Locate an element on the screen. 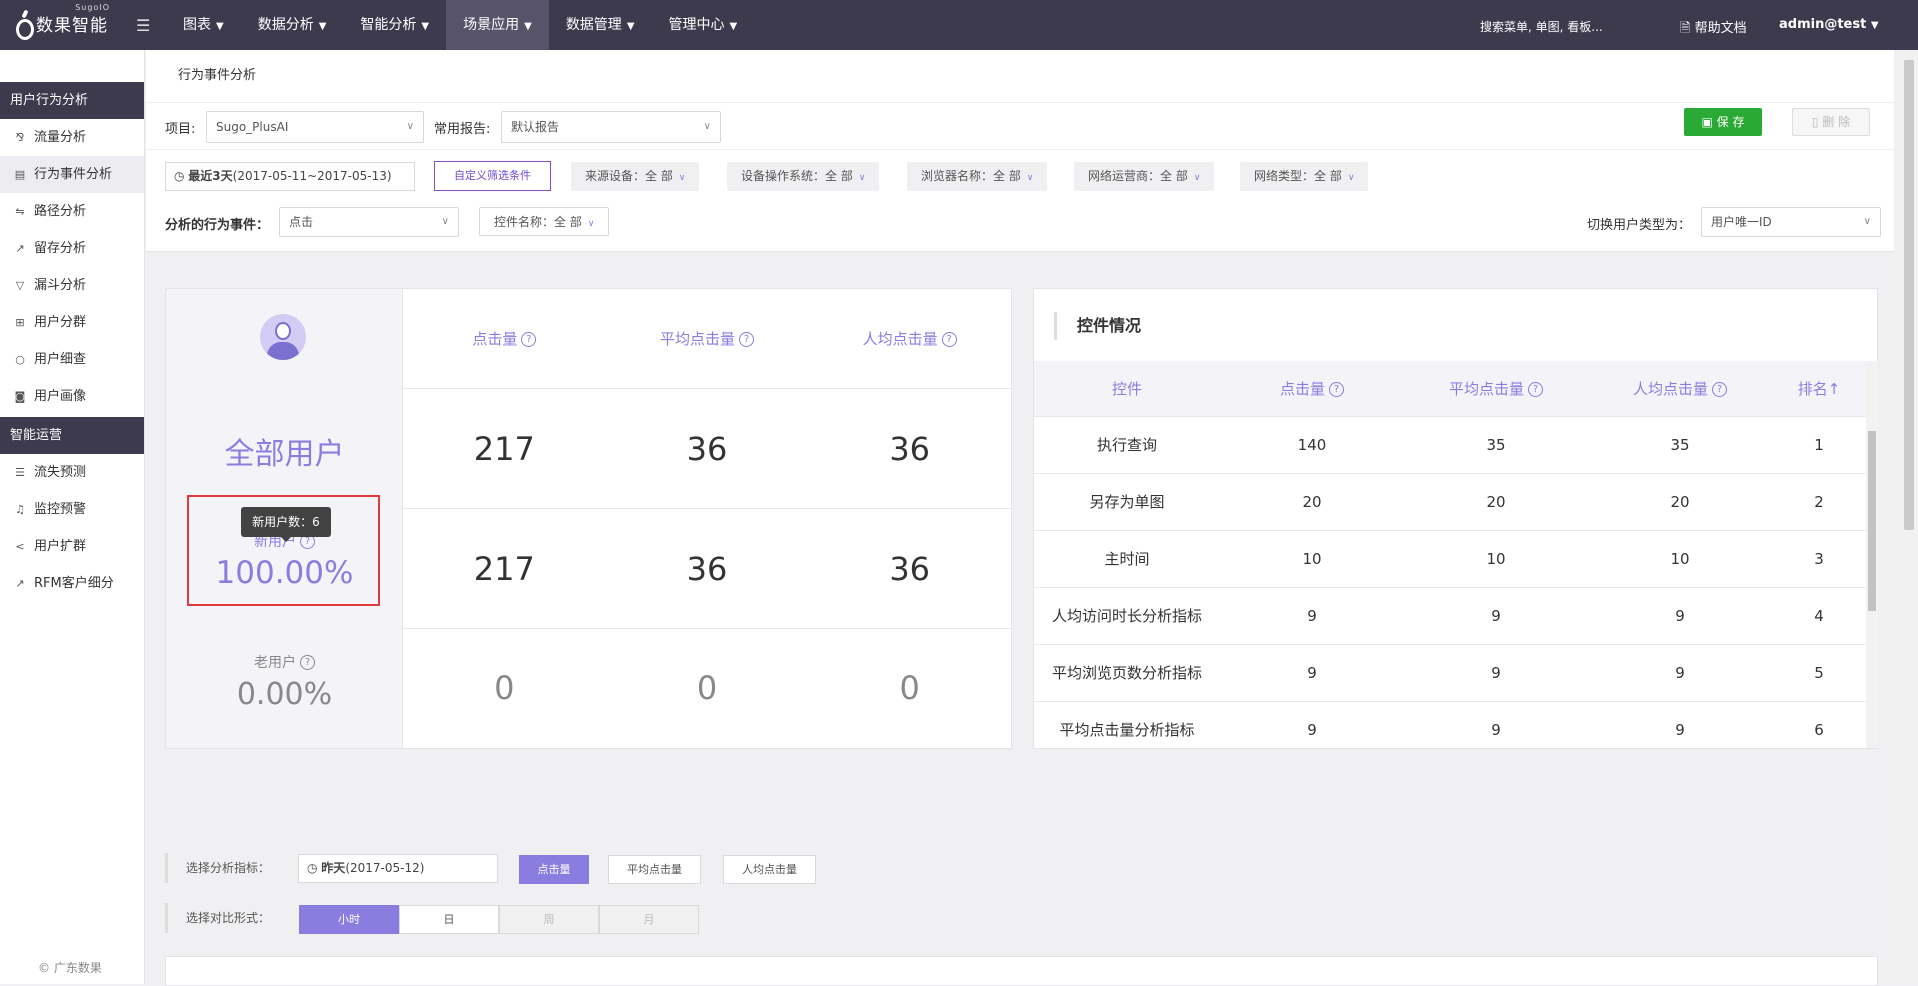 The height and width of the screenshot is (986, 1918). share-icon: < is located at coordinates (20, 546).